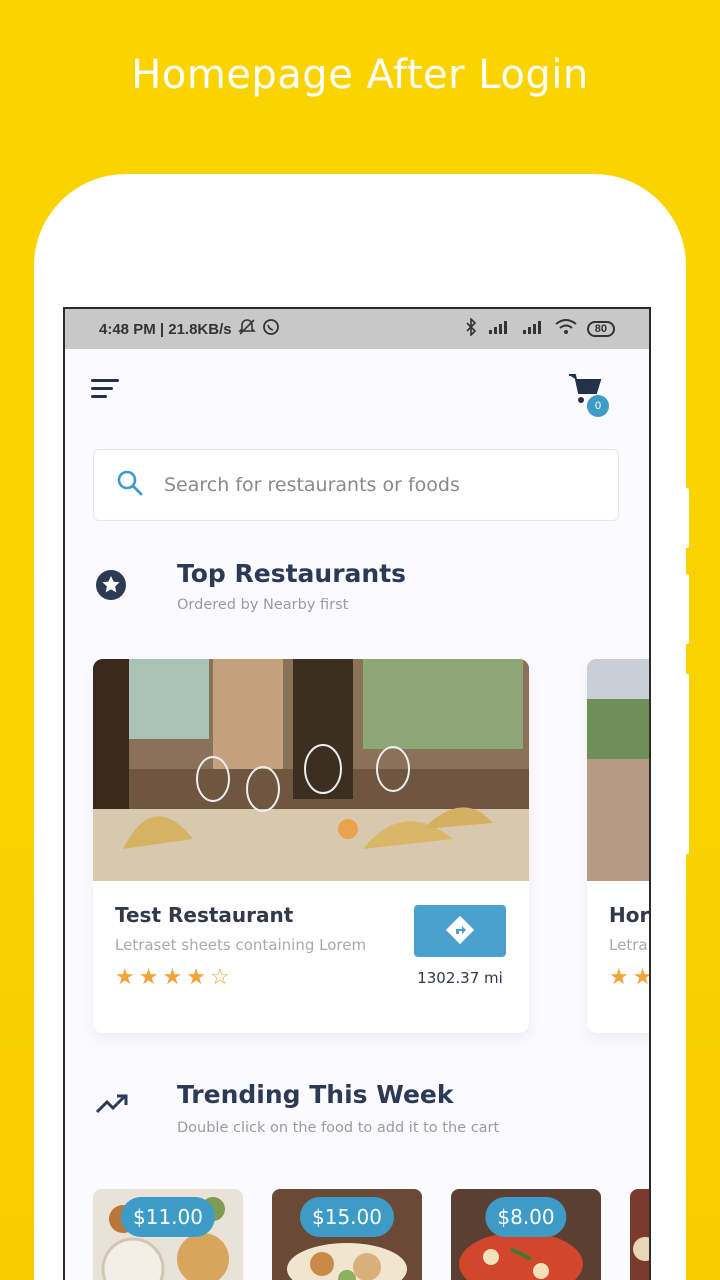 The height and width of the screenshot is (1280, 720). I want to click on food-price: $11.00, so click(168, 1217).